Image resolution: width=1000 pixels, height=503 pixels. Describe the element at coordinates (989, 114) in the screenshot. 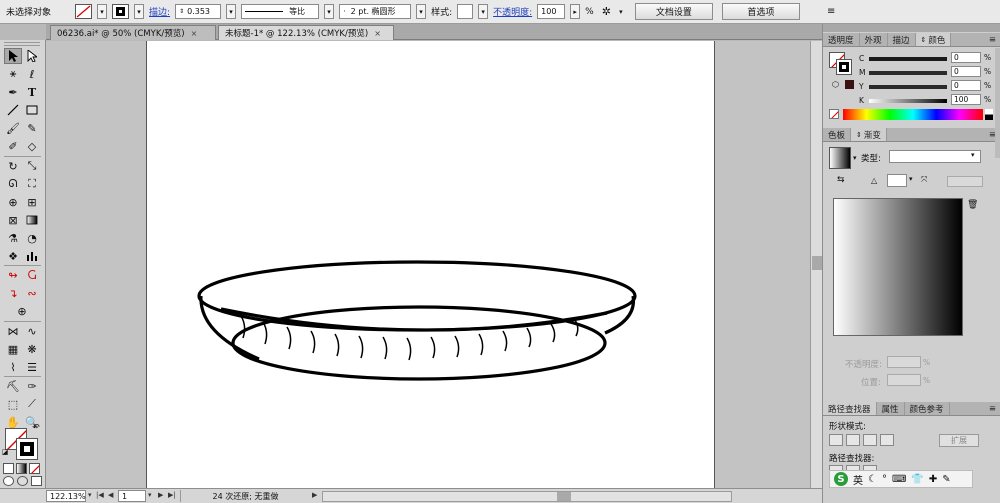

I see `black-white-swatches` at that location.